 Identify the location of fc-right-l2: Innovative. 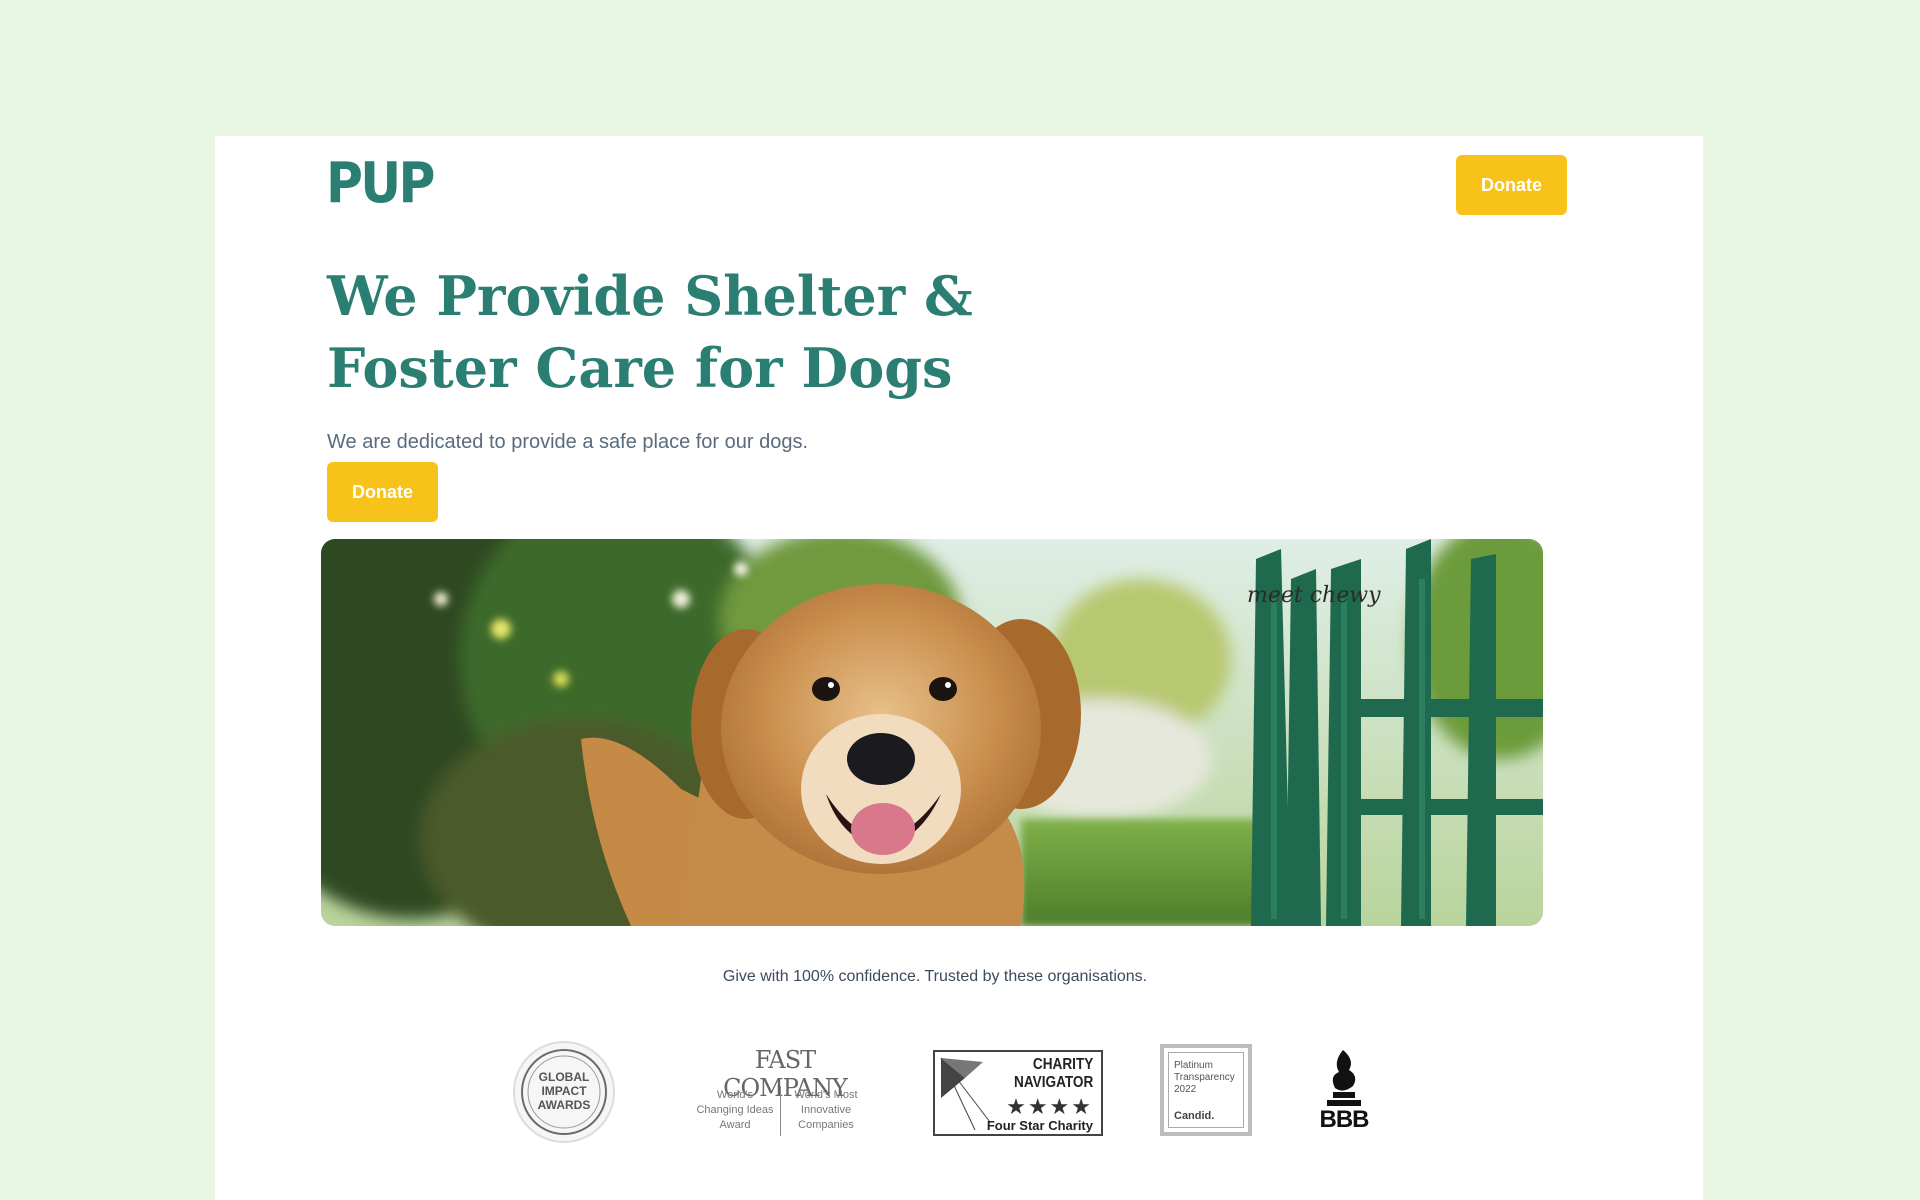
(826, 1110).